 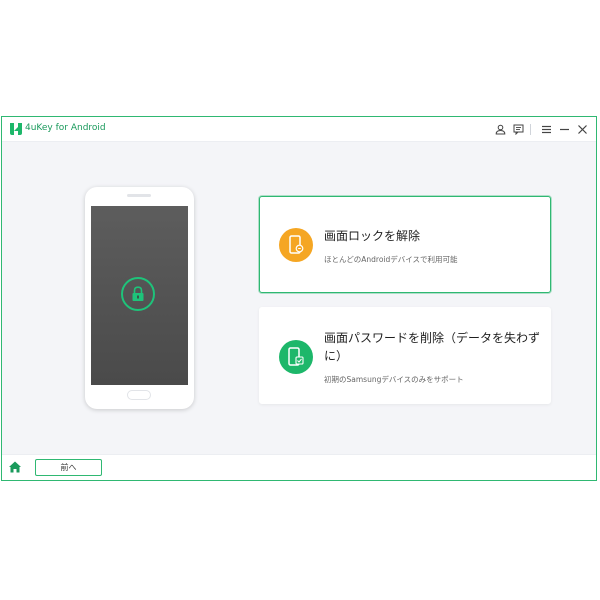 What do you see at coordinates (394, 379) in the screenshot?
I see `option-description: 初期のSamsungデバイスのみをサポート` at bounding box center [394, 379].